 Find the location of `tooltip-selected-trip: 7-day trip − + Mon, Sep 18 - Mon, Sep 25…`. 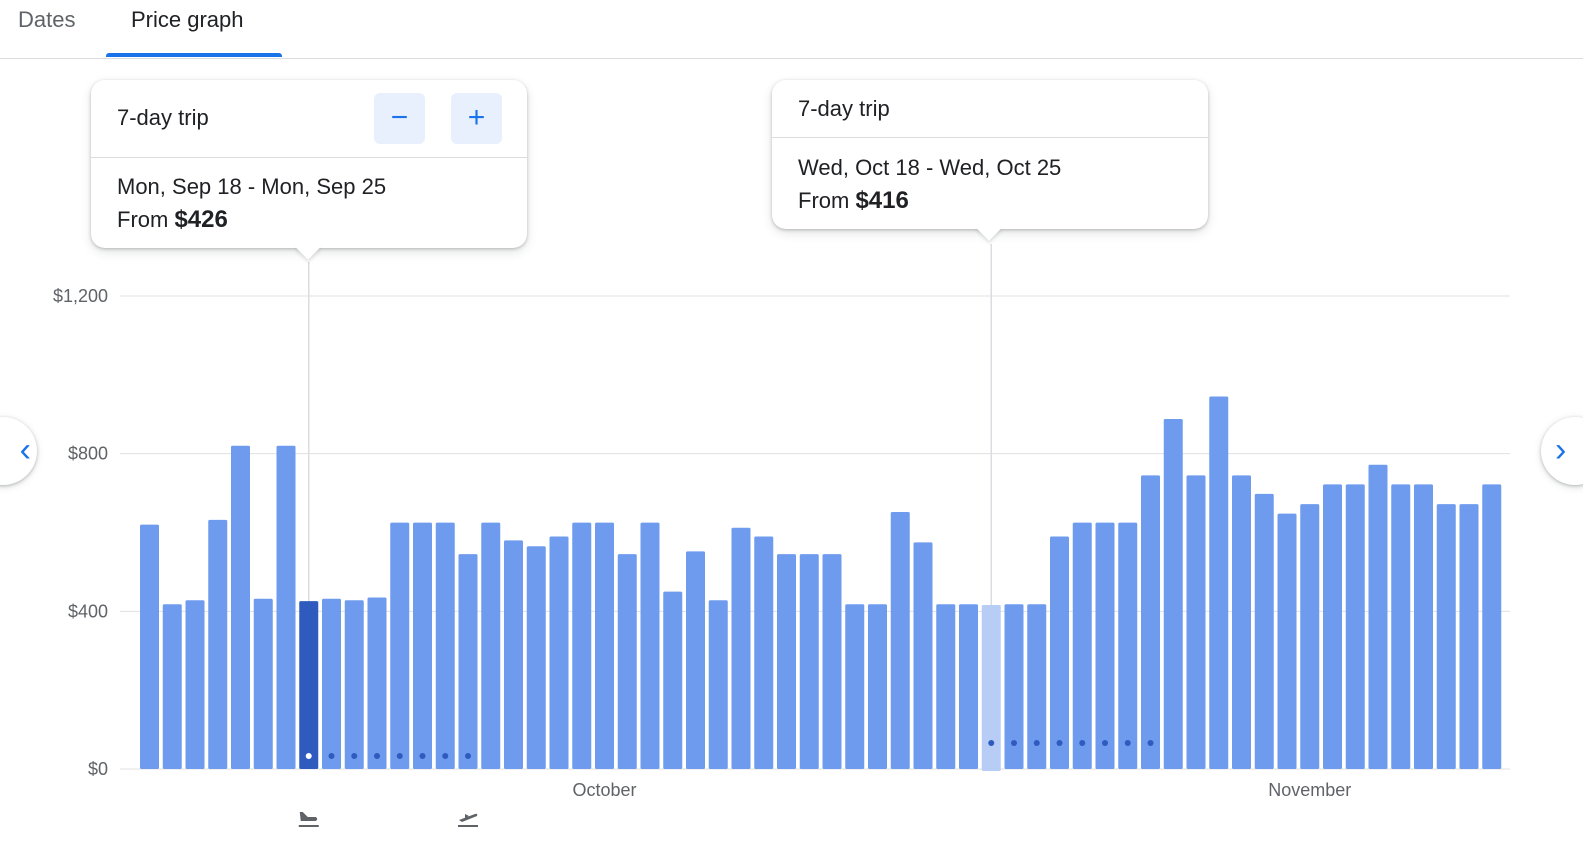

tooltip-selected-trip: 7-day trip − + Mon, Sep 18 - Mon, Sep 25… is located at coordinates (309, 170).